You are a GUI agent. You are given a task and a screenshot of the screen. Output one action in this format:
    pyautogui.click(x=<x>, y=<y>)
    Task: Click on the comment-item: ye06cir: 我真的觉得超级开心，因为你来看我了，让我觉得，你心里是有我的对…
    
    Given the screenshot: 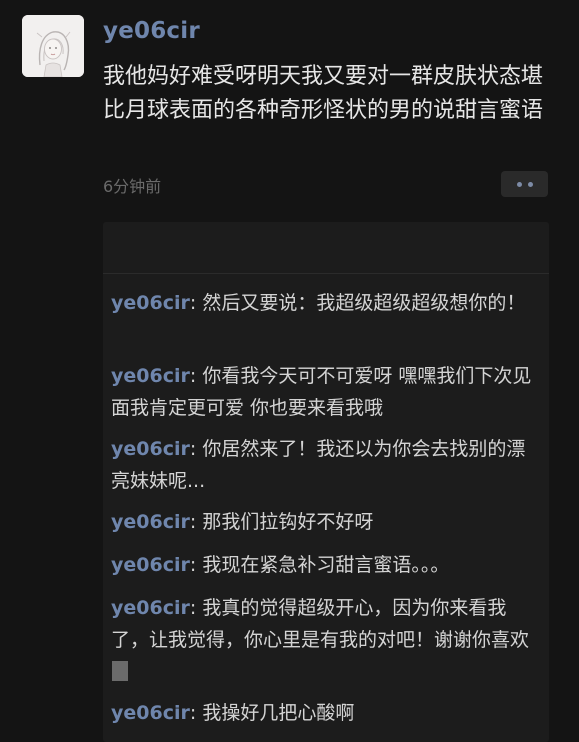 What is the action you would take?
    pyautogui.click(x=324, y=640)
    